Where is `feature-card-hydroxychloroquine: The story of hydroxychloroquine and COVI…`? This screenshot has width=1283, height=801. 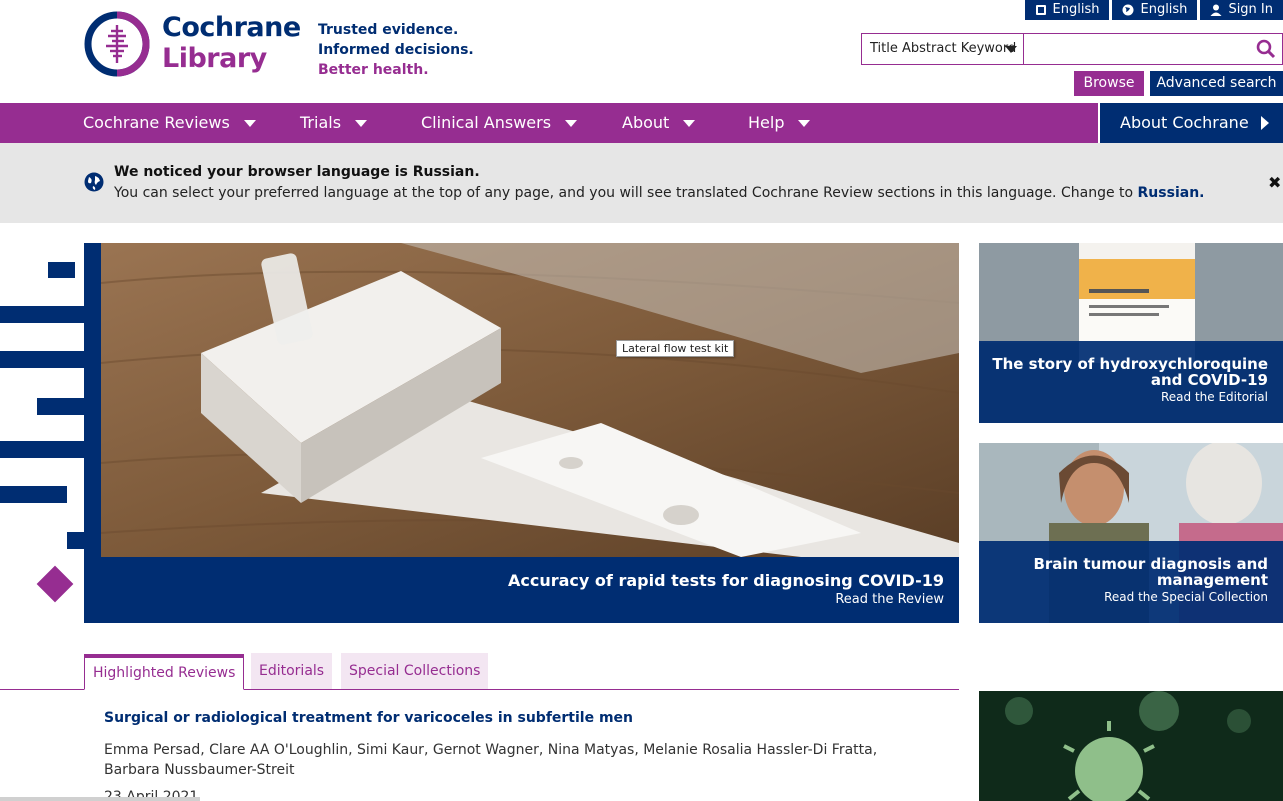 feature-card-hydroxychloroquine: The story of hydroxychloroquine and COVI… is located at coordinates (1131, 333).